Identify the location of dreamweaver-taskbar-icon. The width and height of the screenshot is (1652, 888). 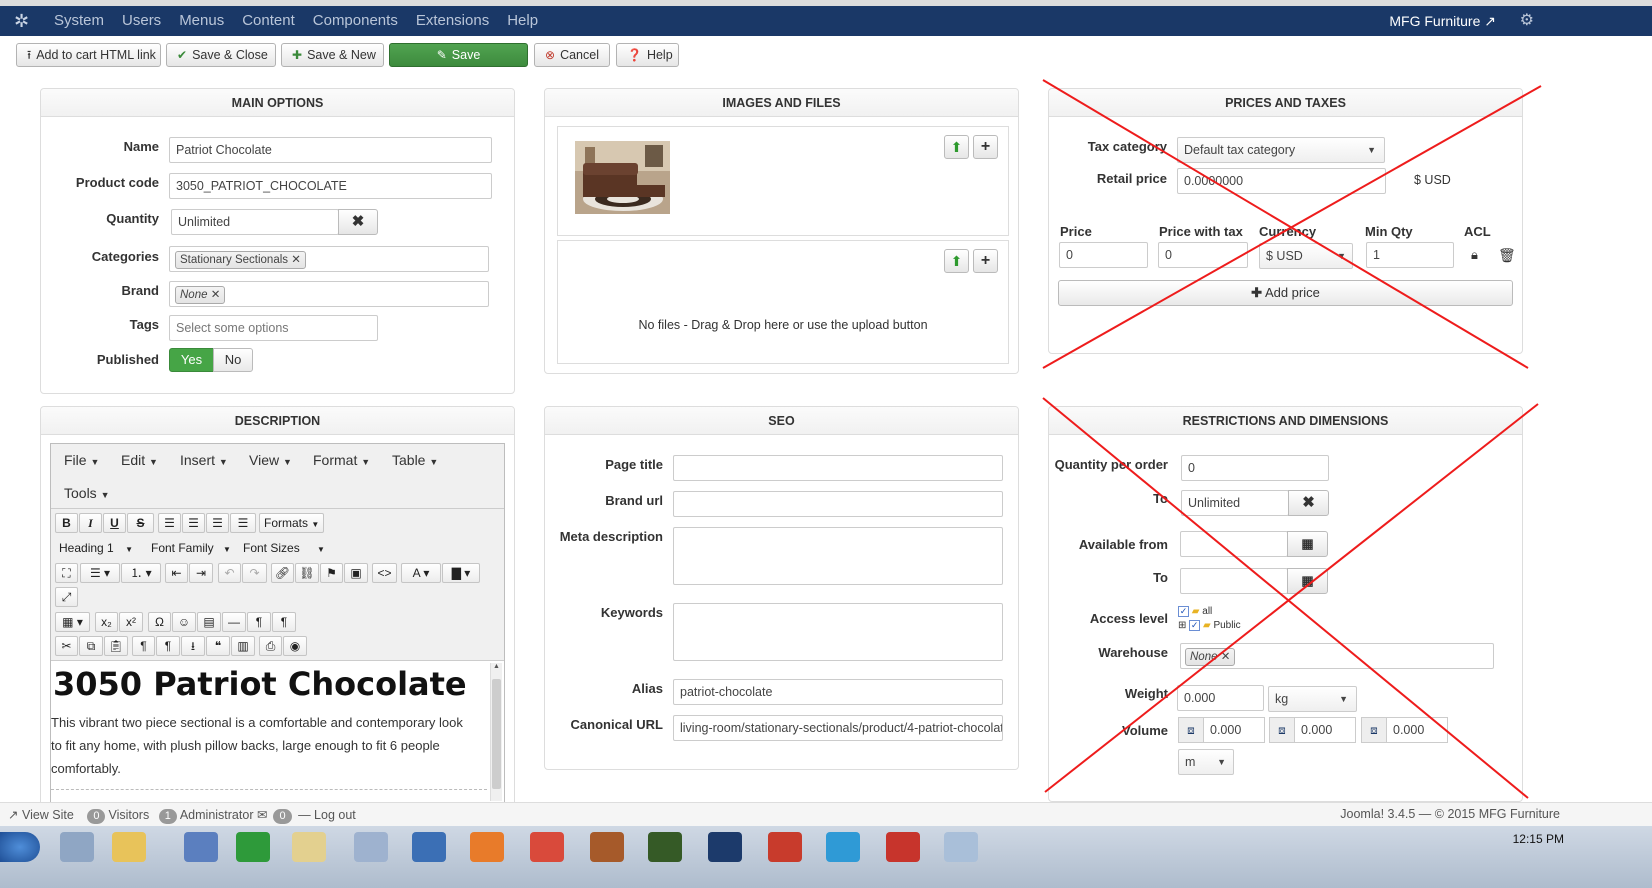
(665, 847).